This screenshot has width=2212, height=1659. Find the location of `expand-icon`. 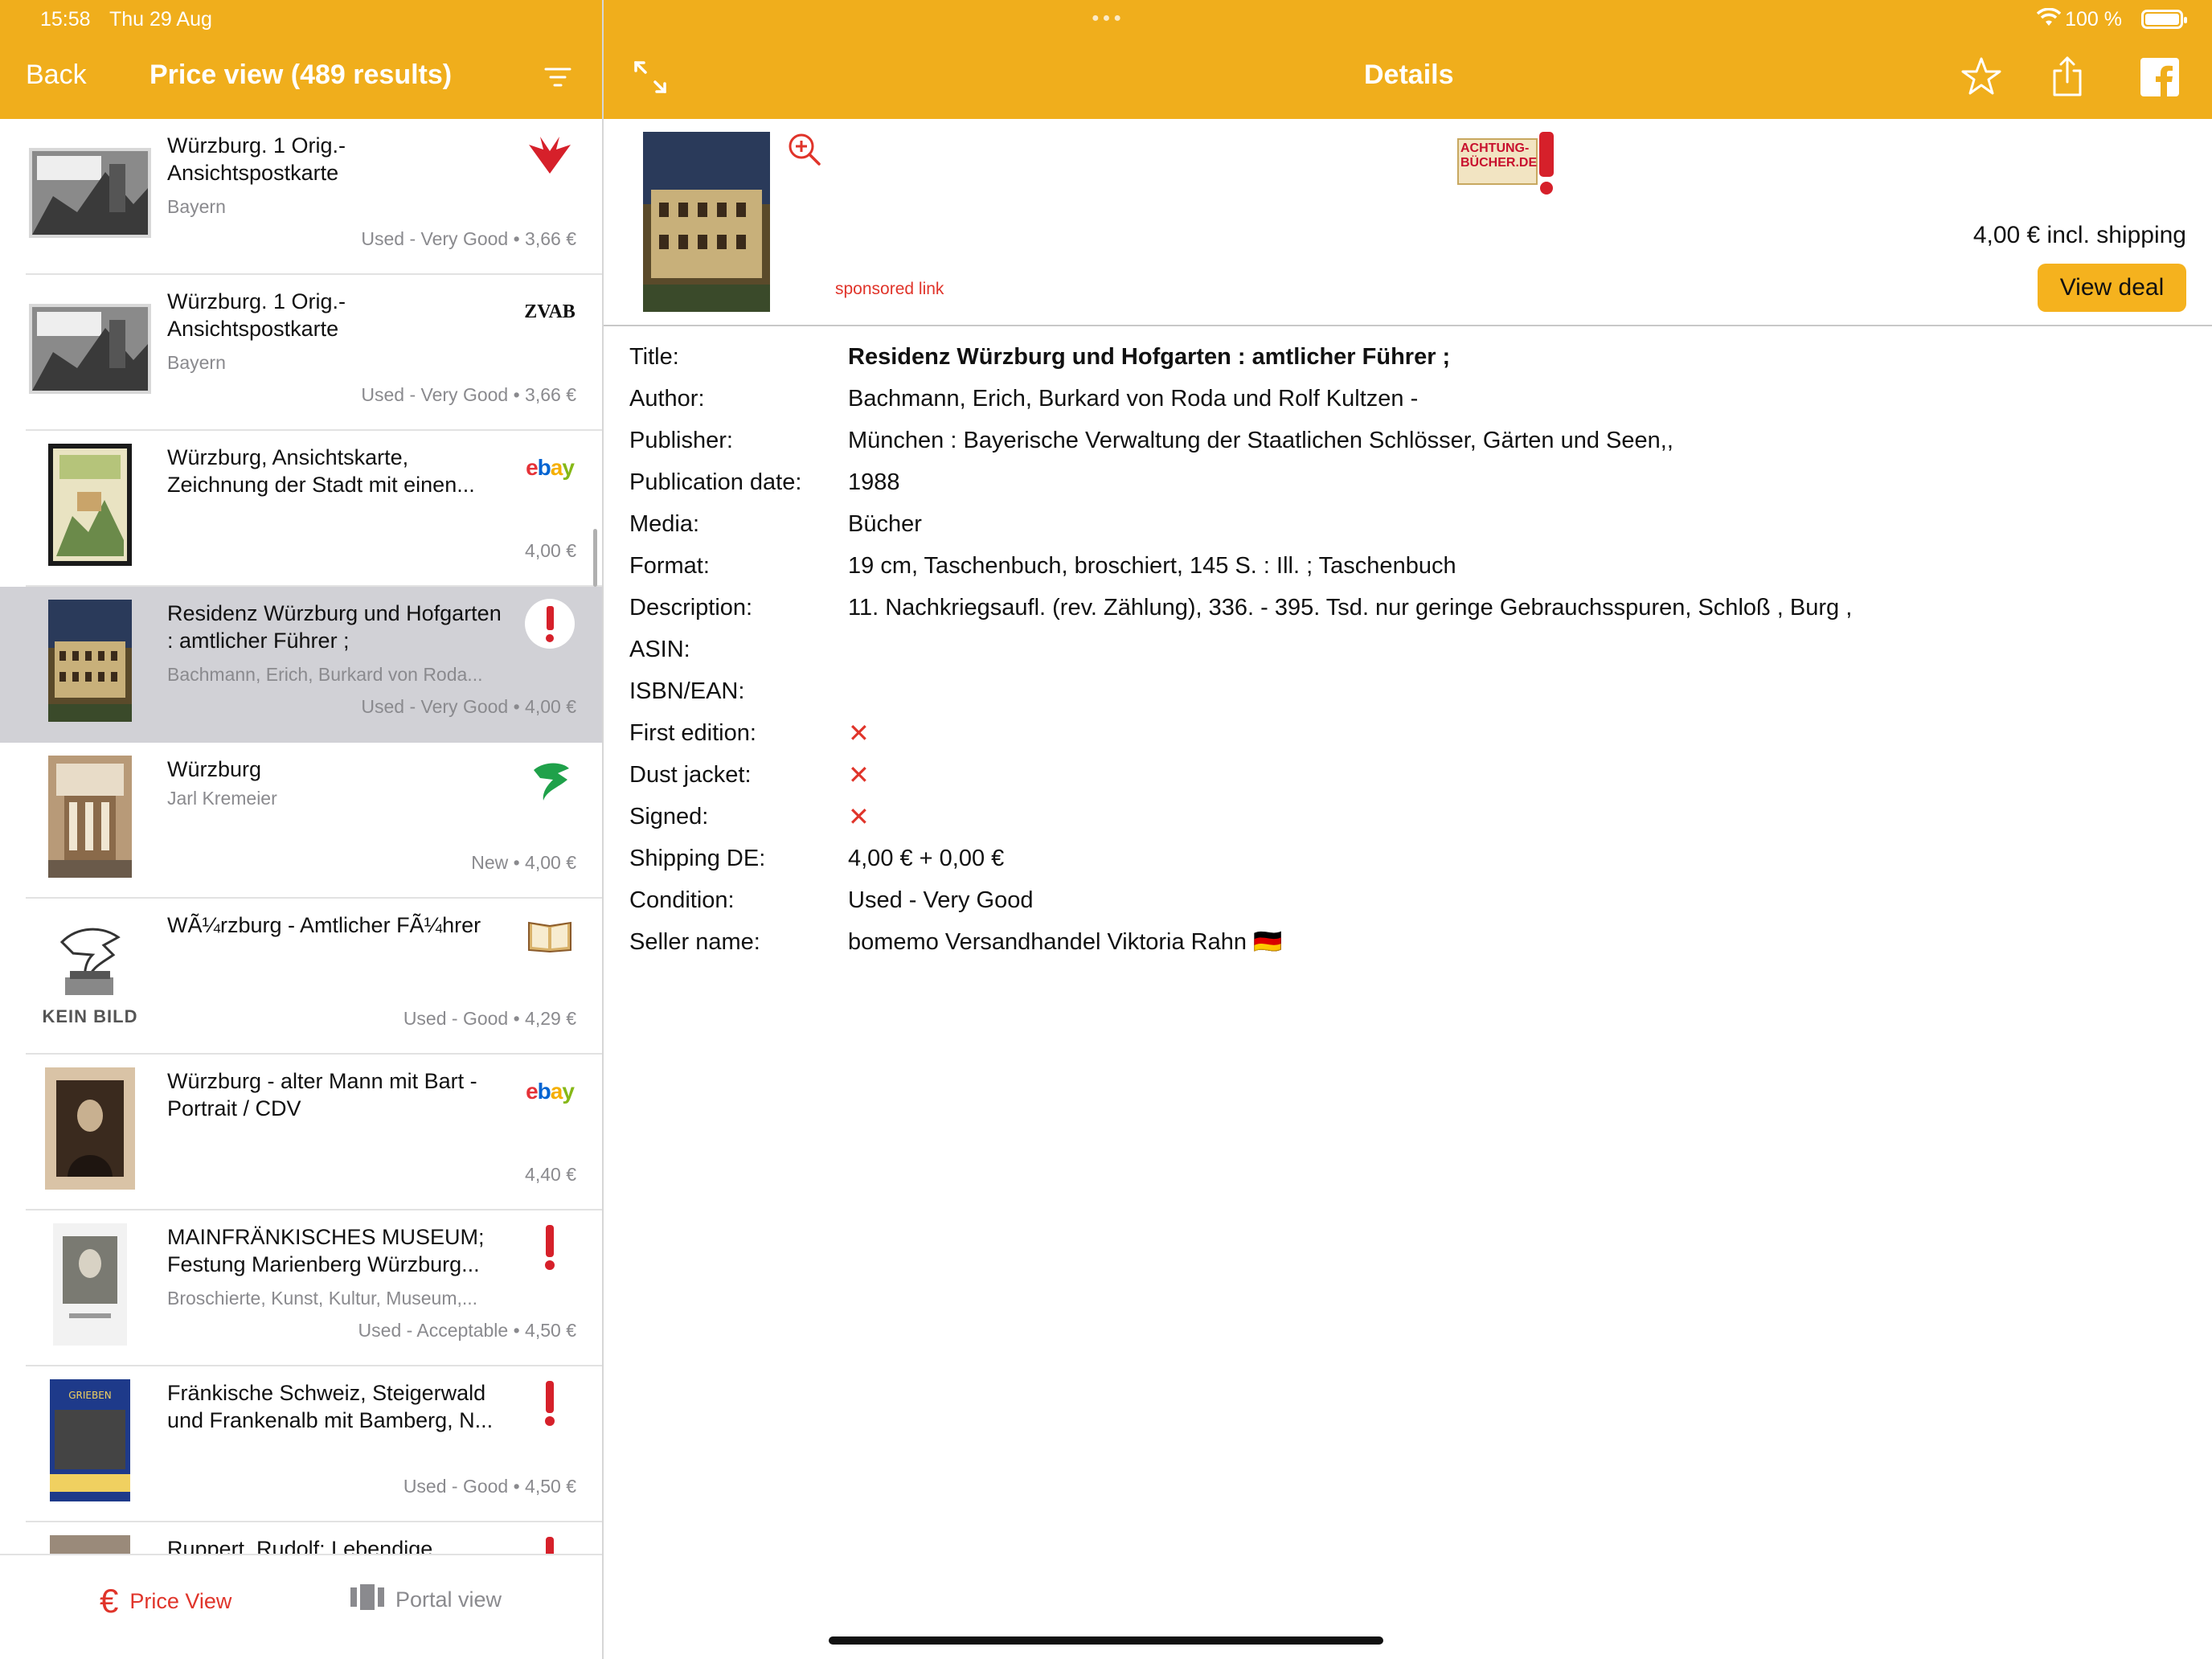

expand-icon is located at coordinates (650, 79).